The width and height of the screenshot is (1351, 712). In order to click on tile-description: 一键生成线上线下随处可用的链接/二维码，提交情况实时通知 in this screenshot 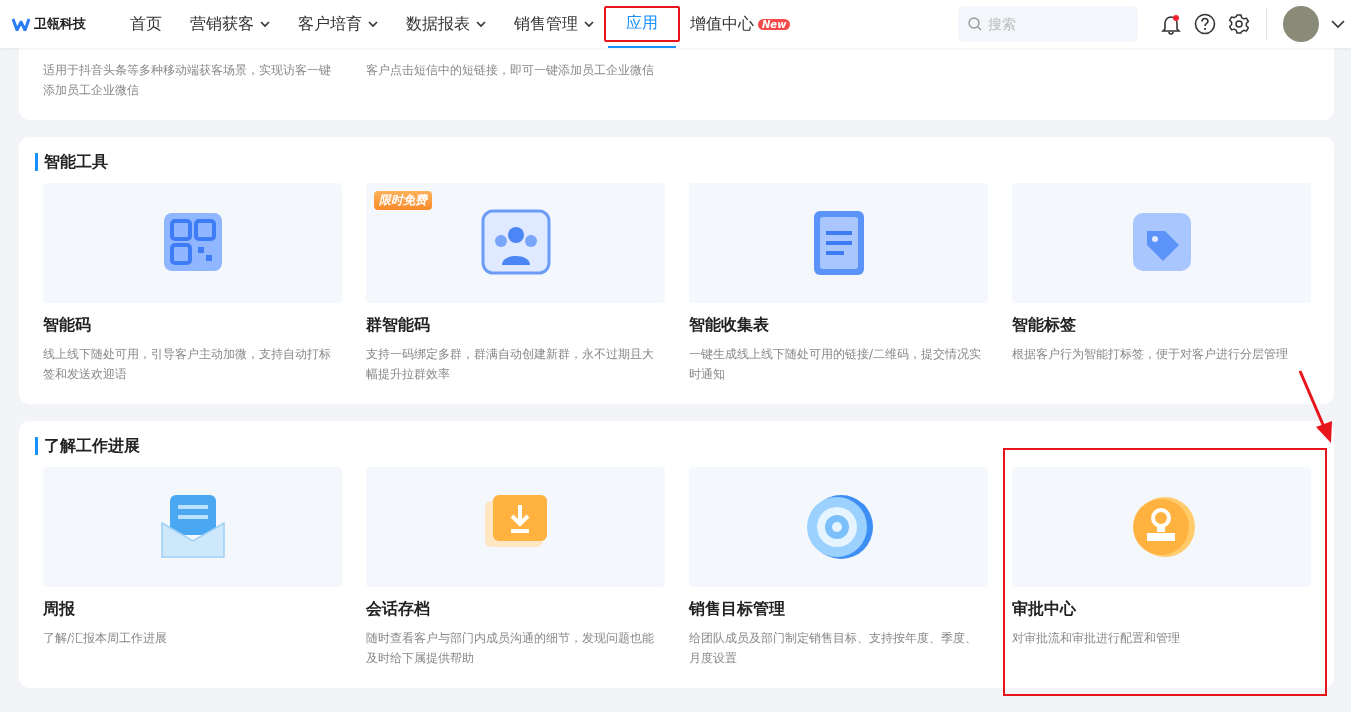, I will do `click(836, 364)`.